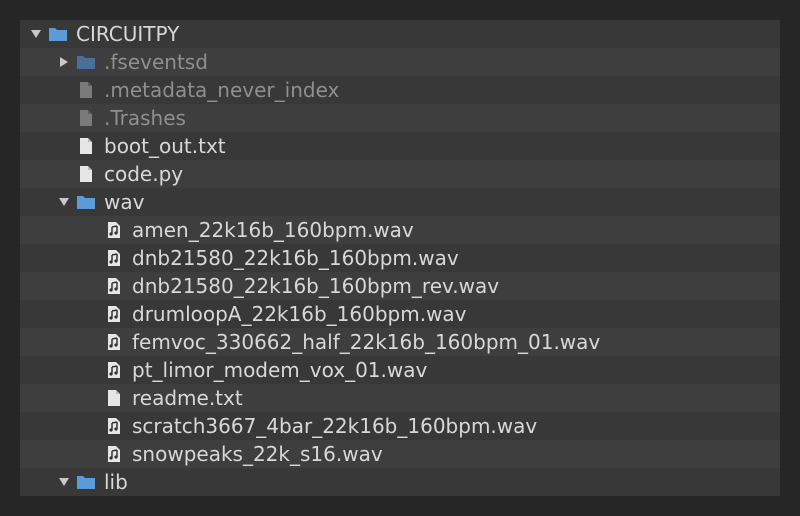  What do you see at coordinates (400, 202) in the screenshot?
I see `tree-row-wav-folder: wav` at bounding box center [400, 202].